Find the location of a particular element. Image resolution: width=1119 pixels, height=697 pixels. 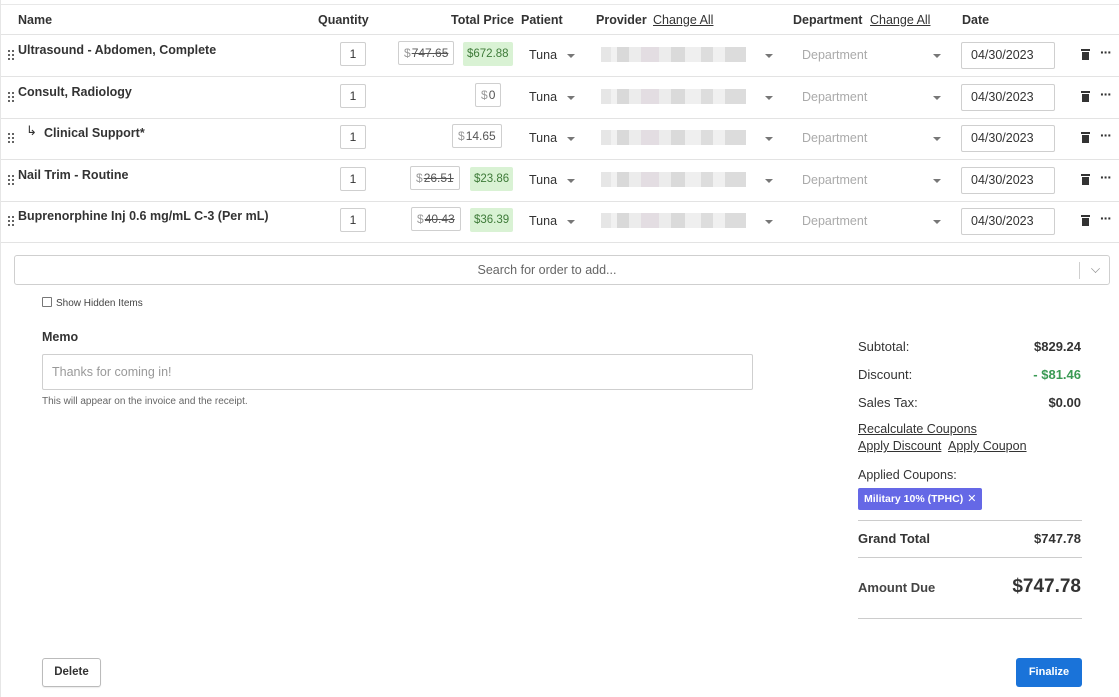

search-divider is located at coordinates (1079, 270).